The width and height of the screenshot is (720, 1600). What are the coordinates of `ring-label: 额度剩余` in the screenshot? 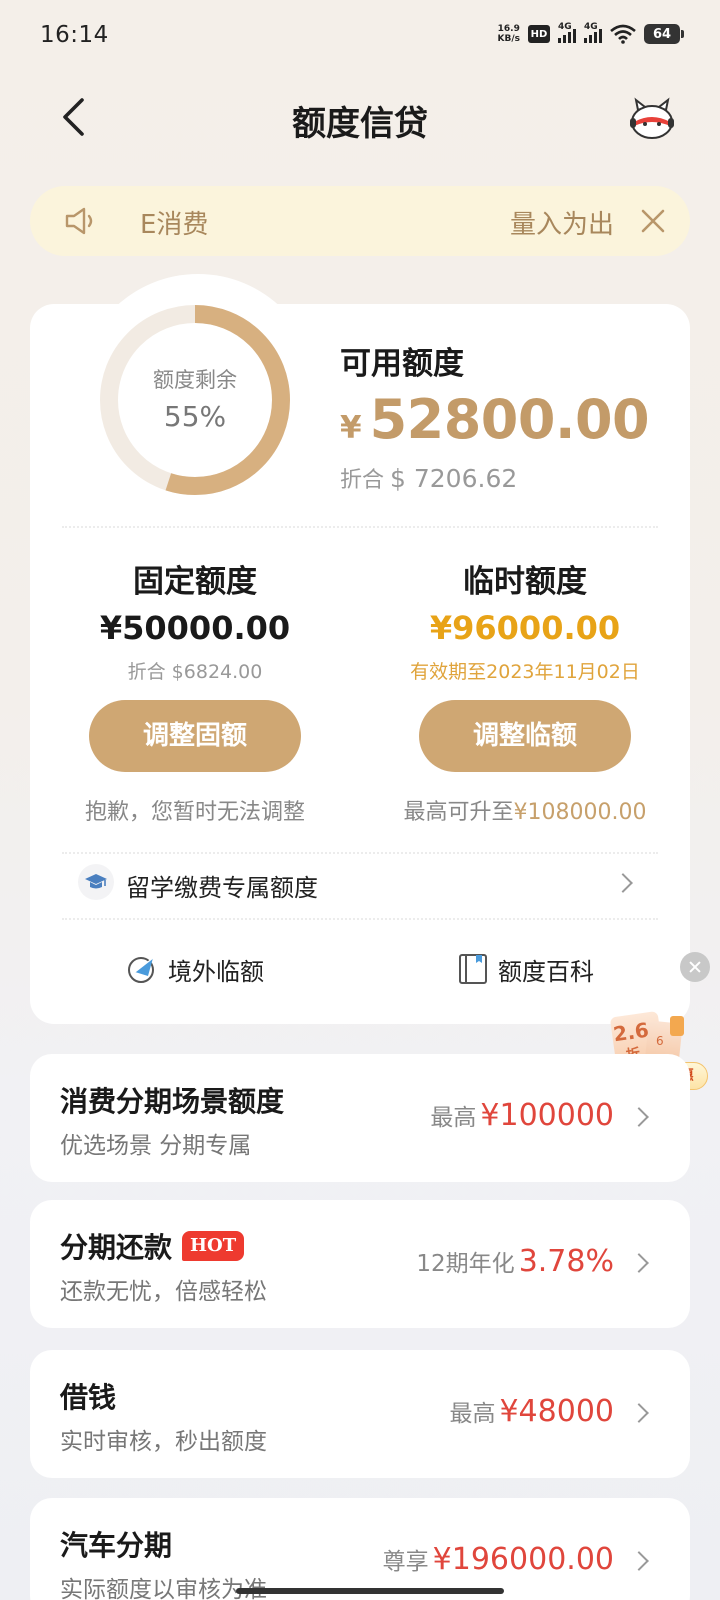 It's located at (195, 380).